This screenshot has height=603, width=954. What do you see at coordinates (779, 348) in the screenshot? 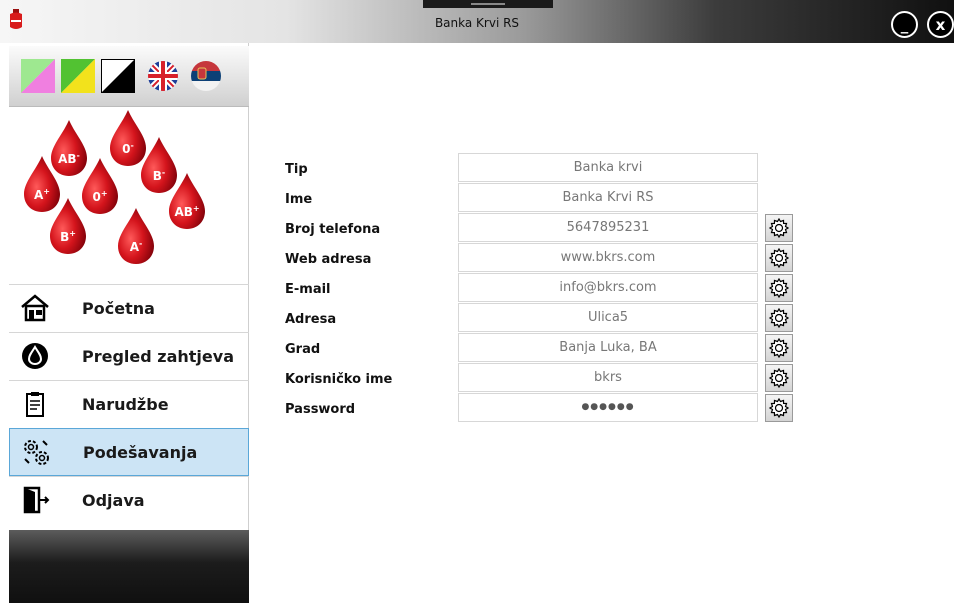
I see `grad-edit-button` at bounding box center [779, 348].